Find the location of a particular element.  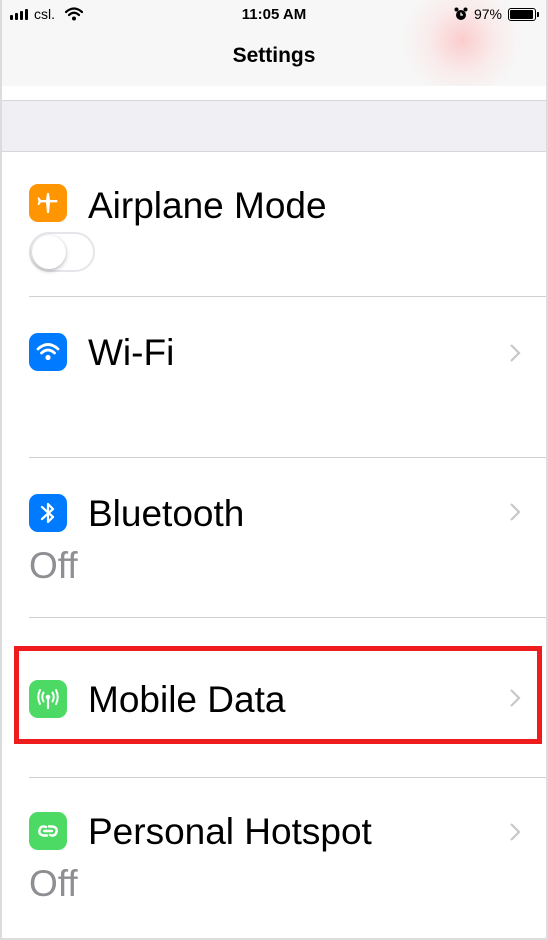

bluetooth-value: Off is located at coordinates (53, 565).